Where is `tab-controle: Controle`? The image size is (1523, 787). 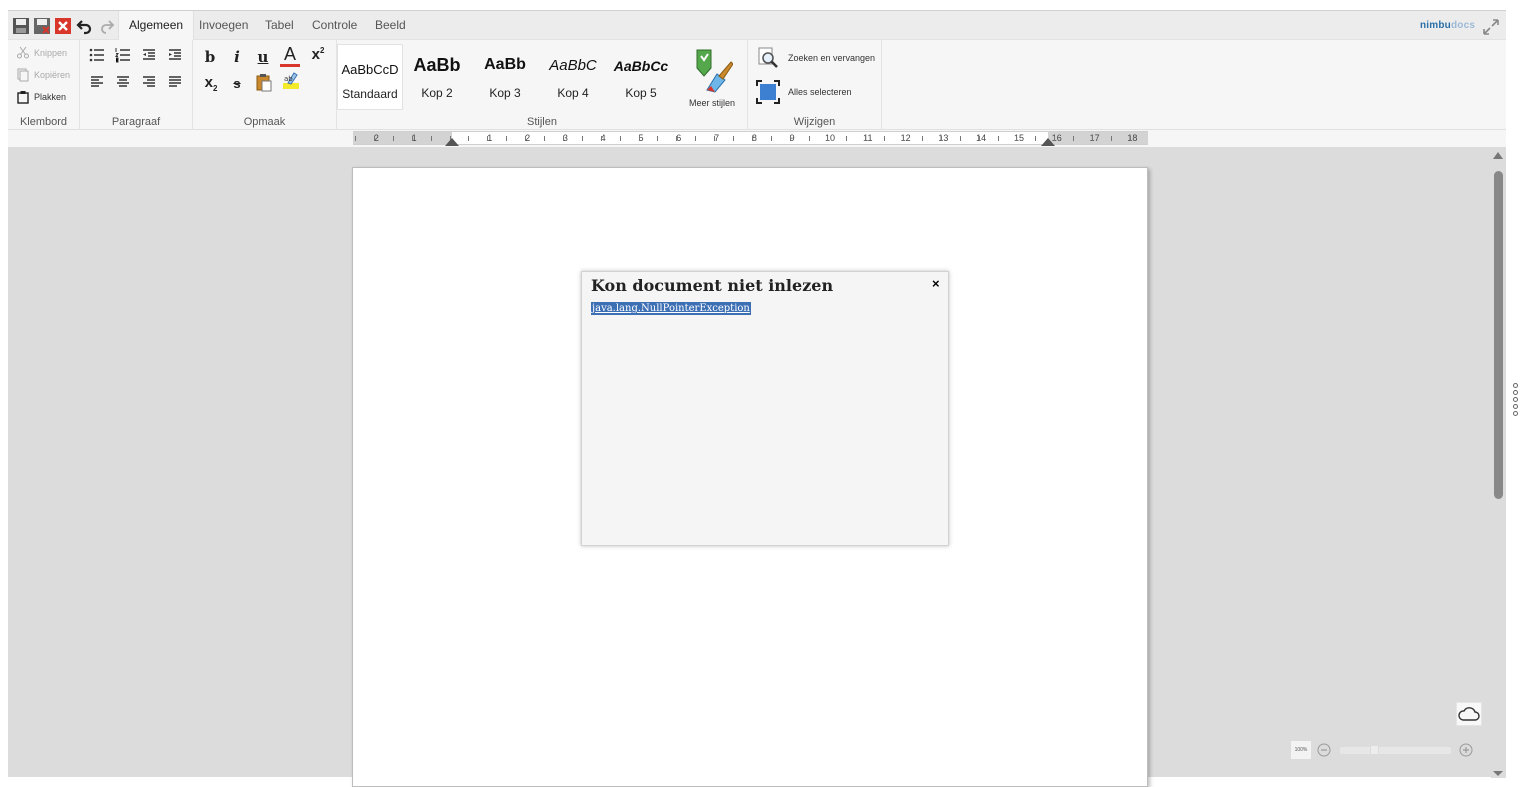
tab-controle: Controle is located at coordinates (334, 25).